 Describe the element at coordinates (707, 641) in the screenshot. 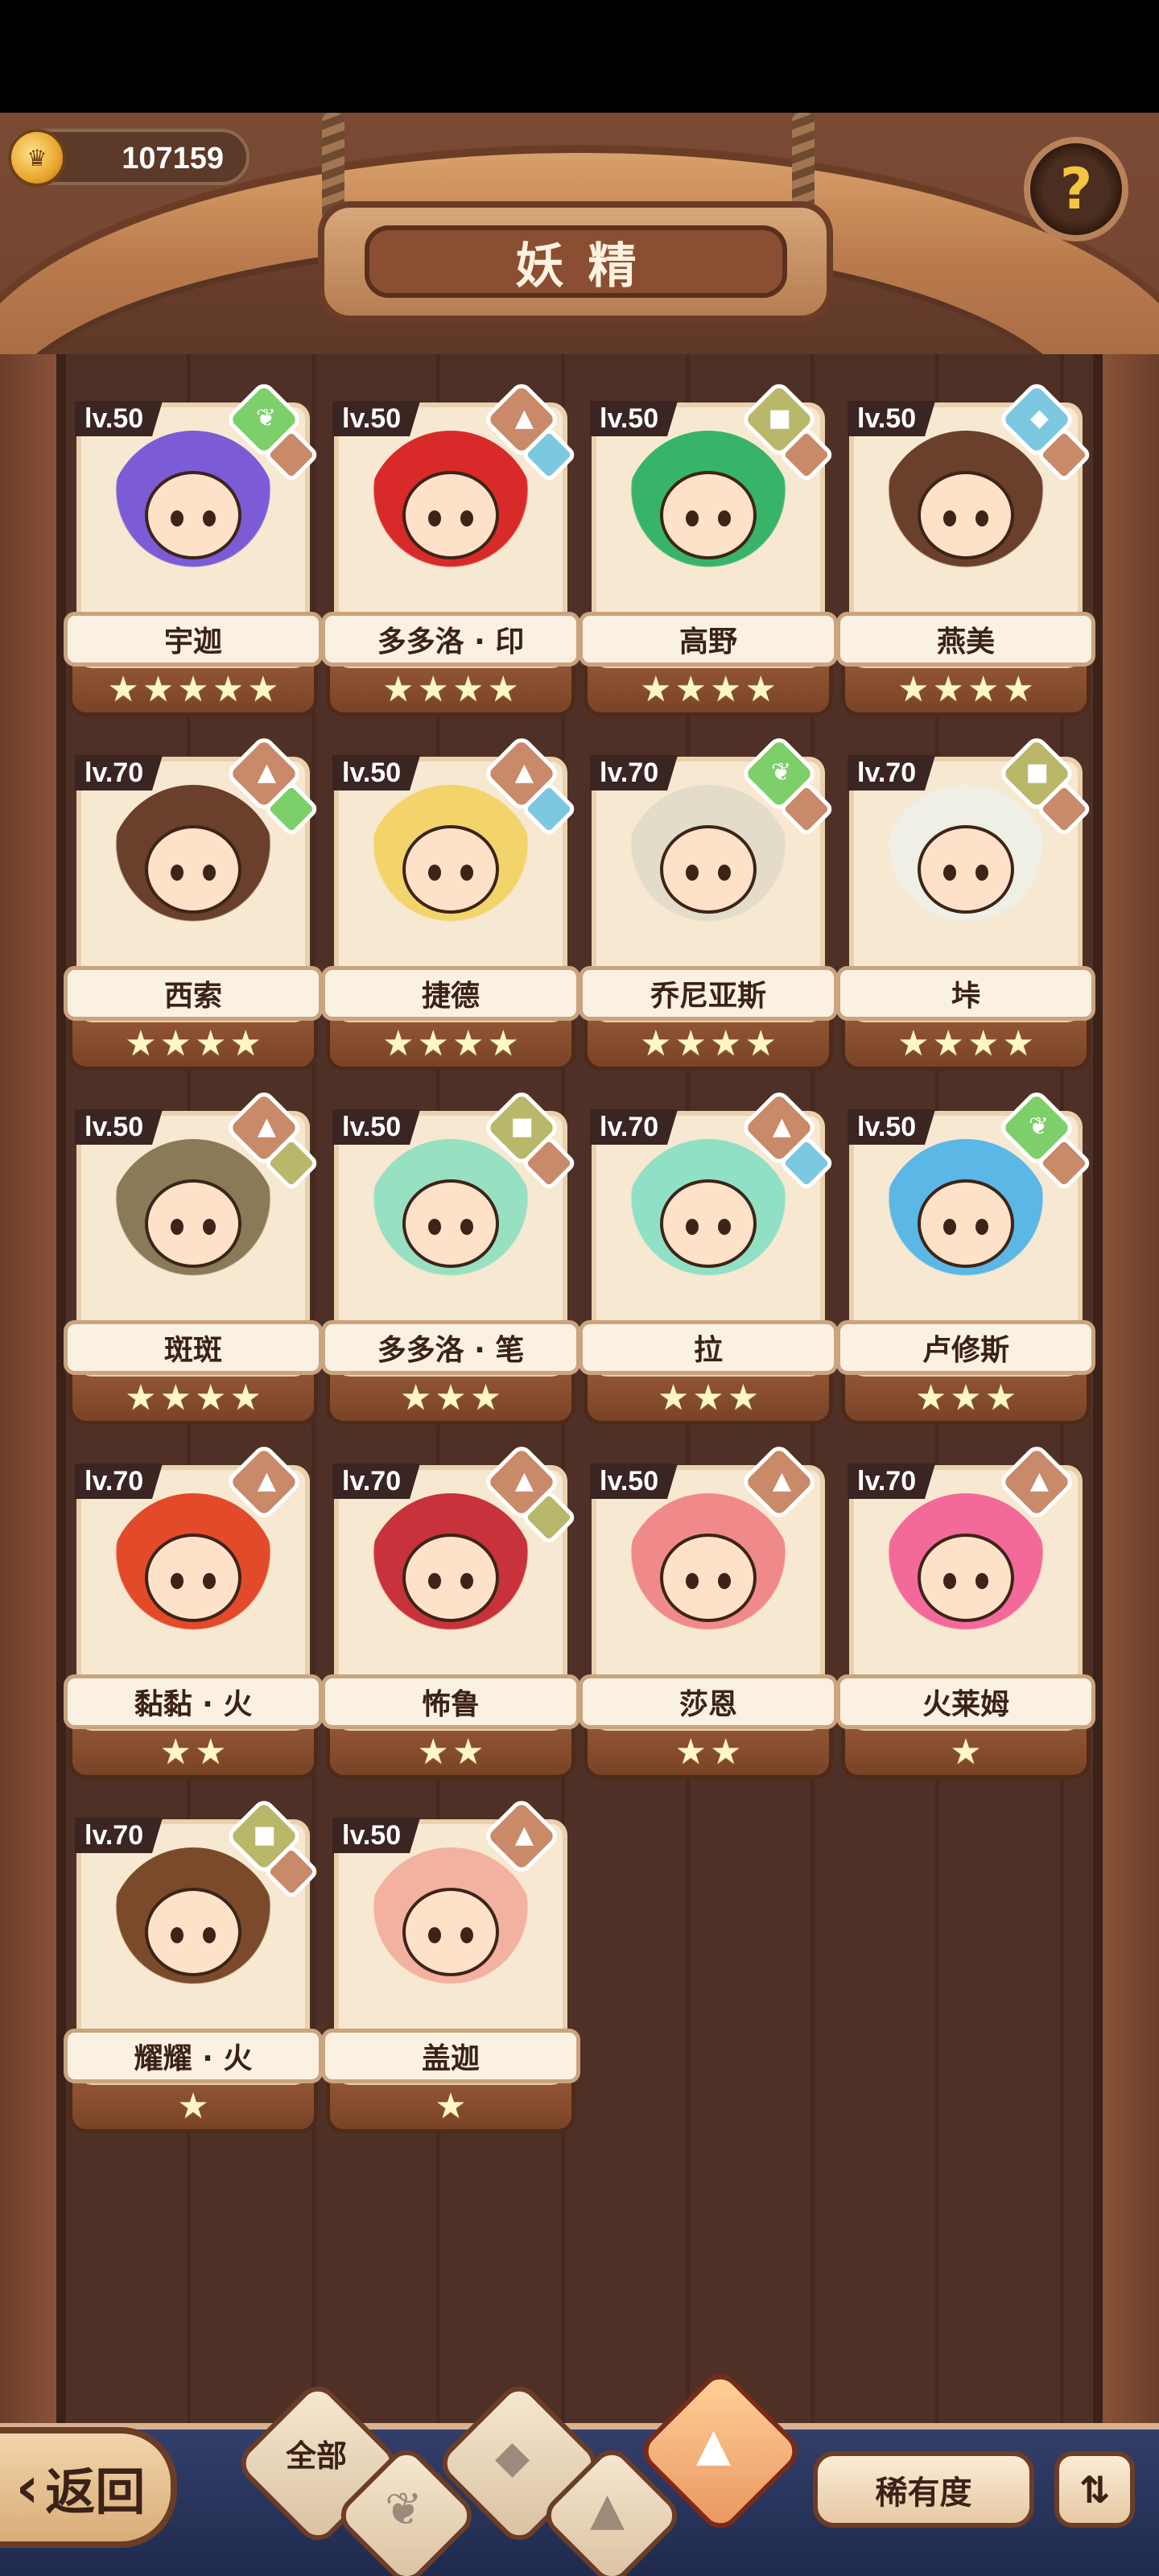

I see `fairy-name: 高野` at that location.